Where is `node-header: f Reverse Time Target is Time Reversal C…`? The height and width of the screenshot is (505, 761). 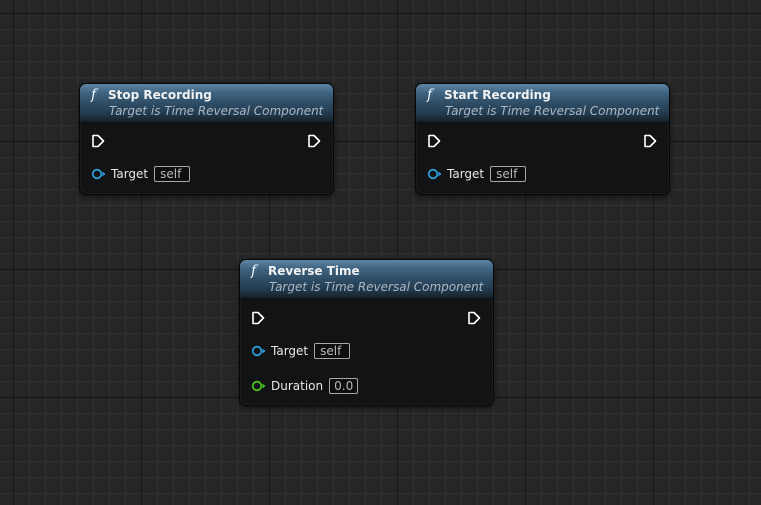
node-header: f Reverse Time Target is Time Reversal C… is located at coordinates (366, 279).